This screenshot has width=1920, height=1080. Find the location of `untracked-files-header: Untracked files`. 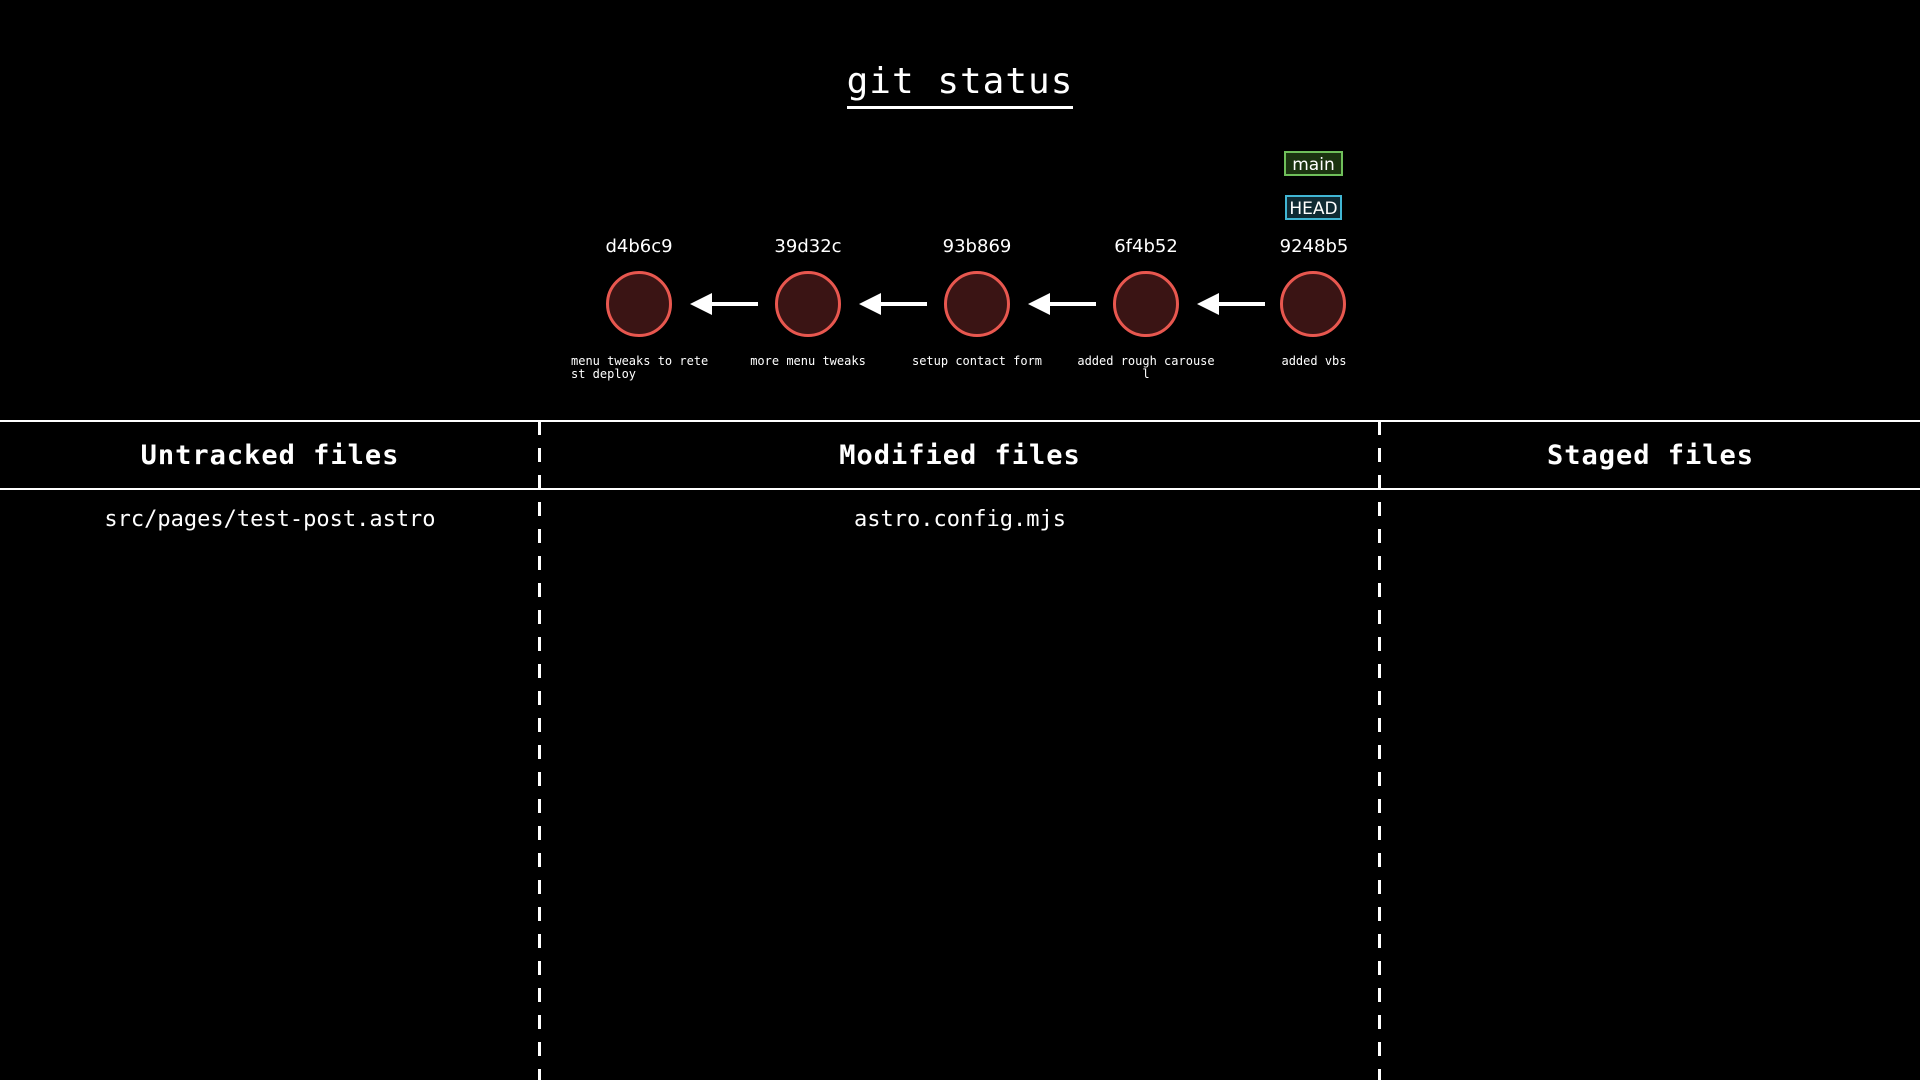

untracked-files-header: Untracked files is located at coordinates (270, 455).